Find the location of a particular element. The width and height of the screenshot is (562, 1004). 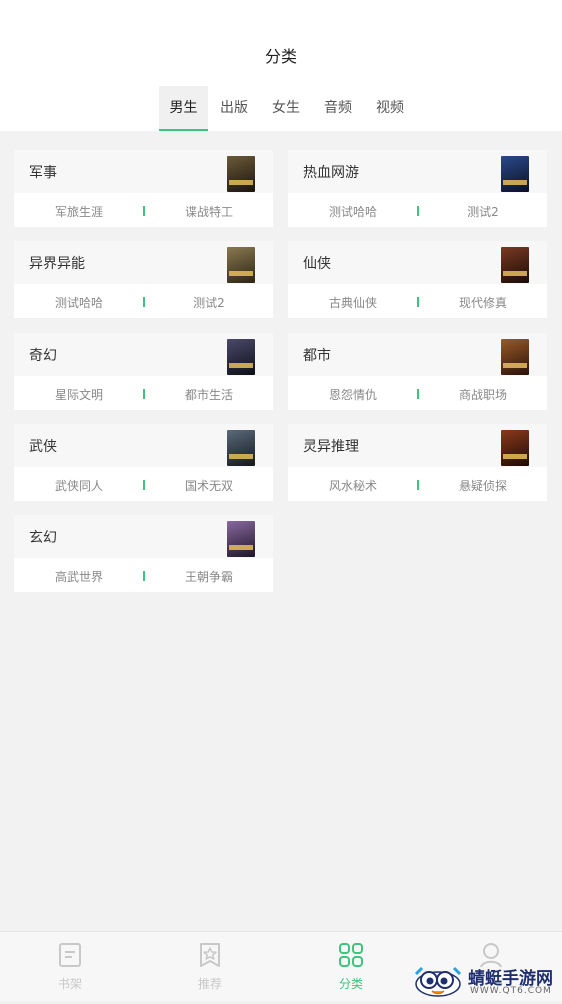

category-title: 异界异能 is located at coordinates (57, 264).